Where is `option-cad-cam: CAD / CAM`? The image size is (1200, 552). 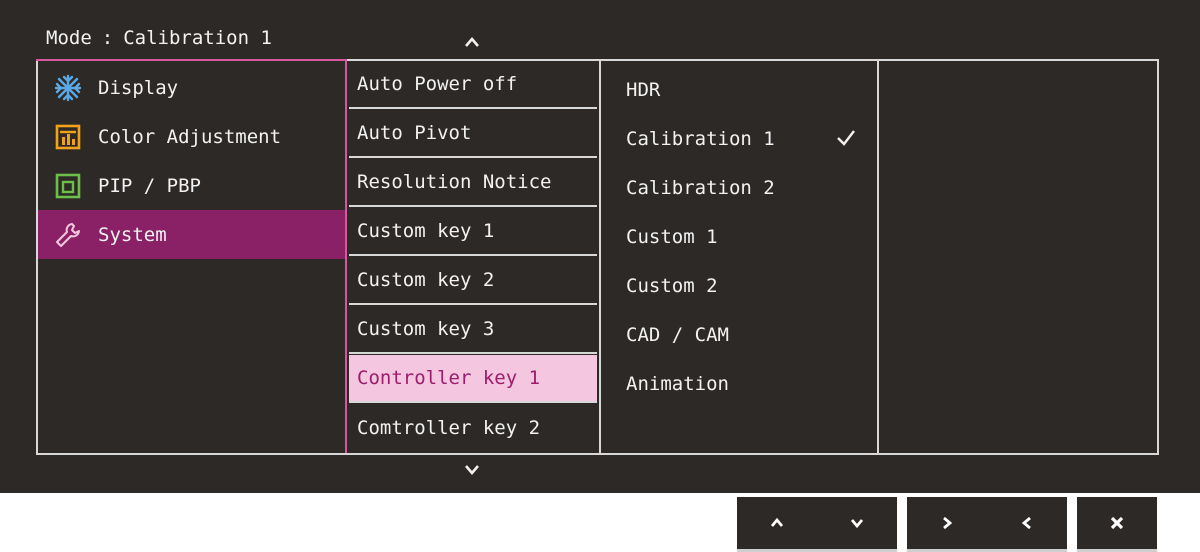
option-cad-cam: CAD / CAM is located at coordinates (739, 334).